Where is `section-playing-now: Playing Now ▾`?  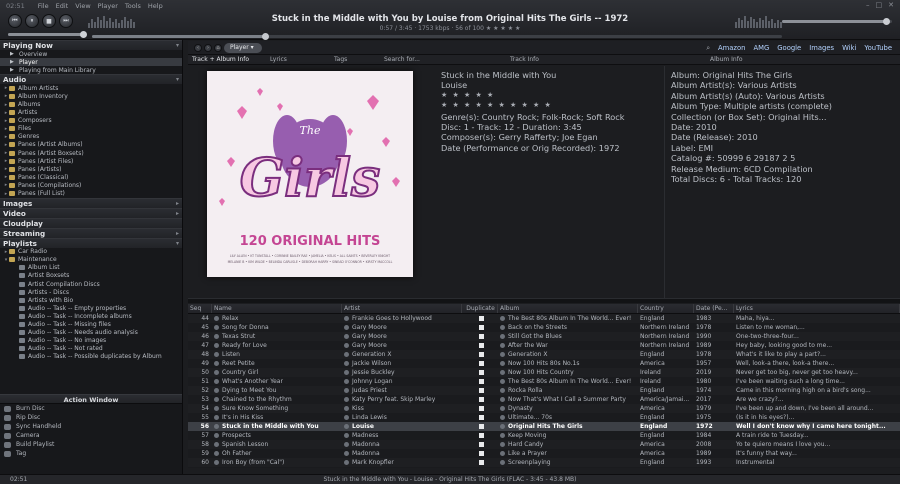
section-playing-now: Playing Now ▾ is located at coordinates (91, 45).